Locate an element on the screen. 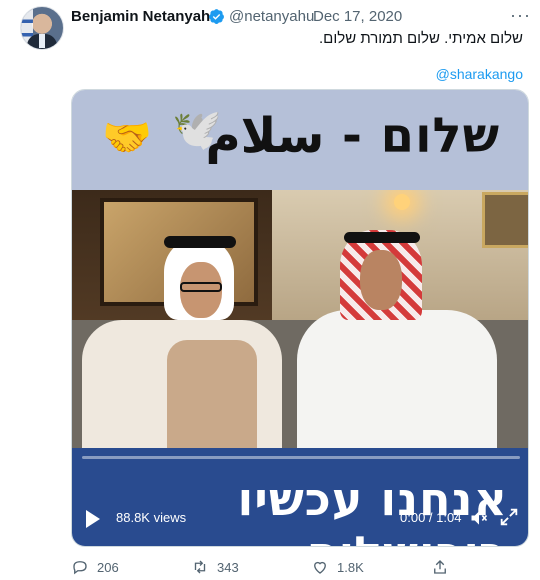 The image size is (540, 580). more-horizontal-icon: ··· is located at coordinates (520, 15).